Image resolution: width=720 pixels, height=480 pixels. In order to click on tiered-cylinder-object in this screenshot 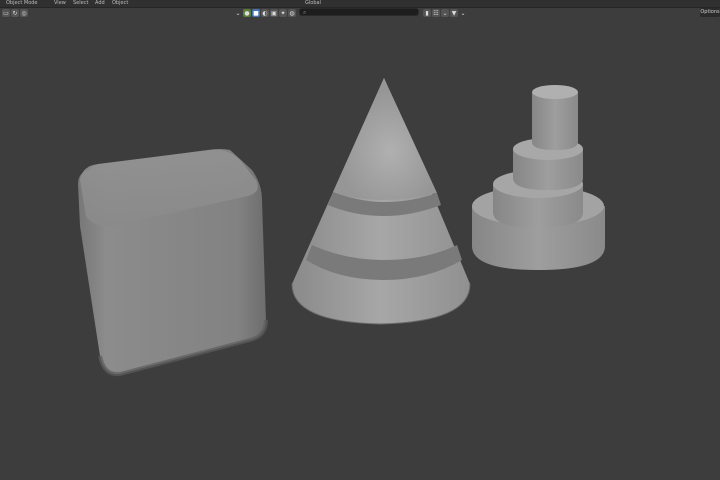, I will do `click(538, 177)`.